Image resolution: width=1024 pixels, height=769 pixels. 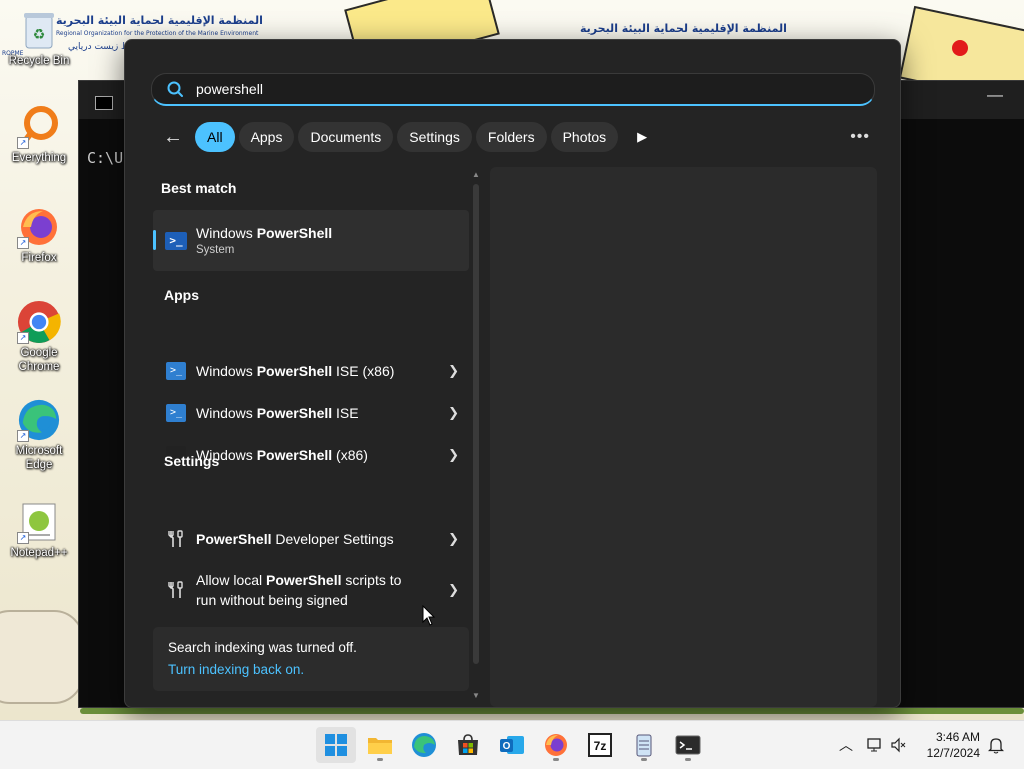 What do you see at coordinates (159, 20) in the screenshot?
I see `wallpaper-banner-arabic: المنظمة الإقليمية لحماية البيئة البحرية` at bounding box center [159, 20].